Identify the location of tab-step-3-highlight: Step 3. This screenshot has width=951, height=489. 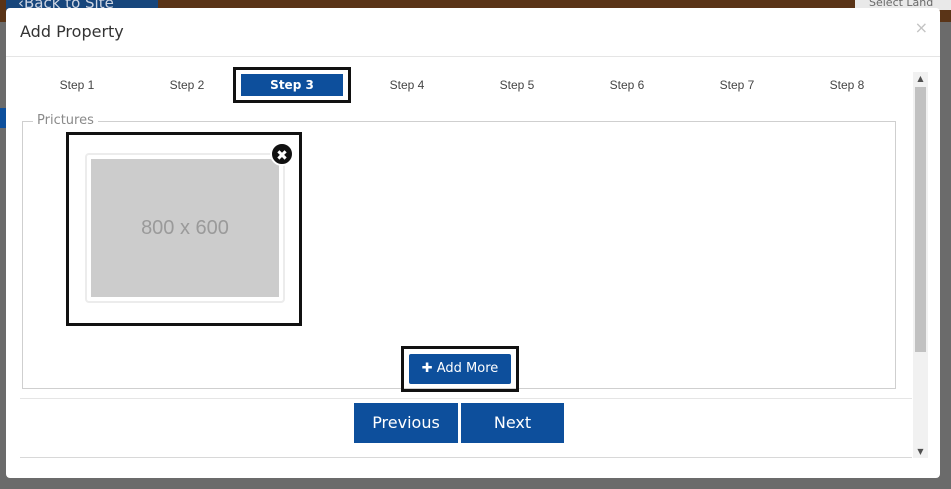
(292, 85).